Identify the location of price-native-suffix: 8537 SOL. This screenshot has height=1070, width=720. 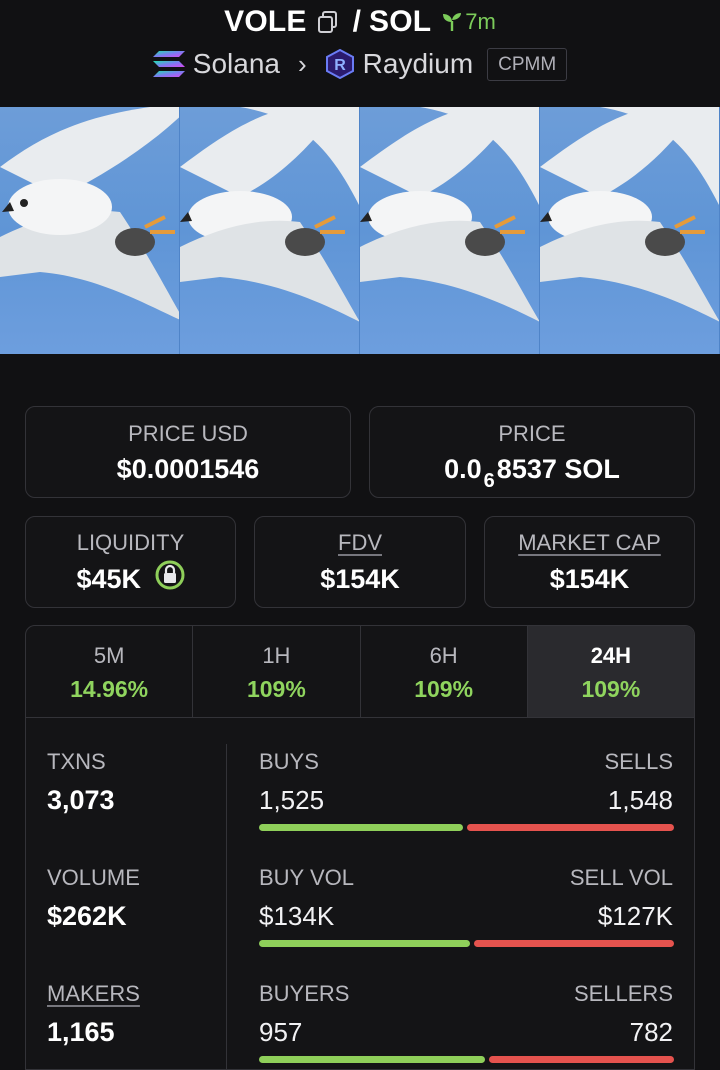
(558, 469).